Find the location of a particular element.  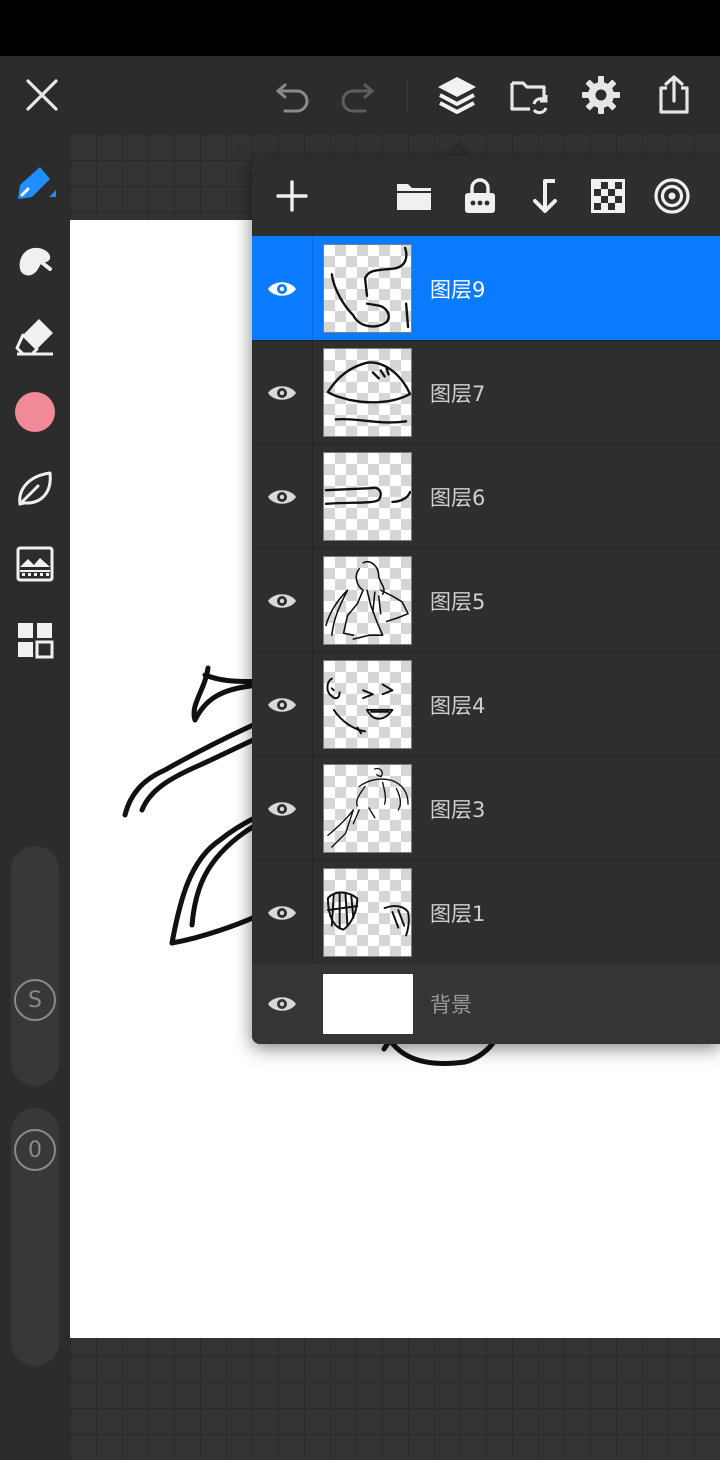

brush-icon is located at coordinates (37, 183).